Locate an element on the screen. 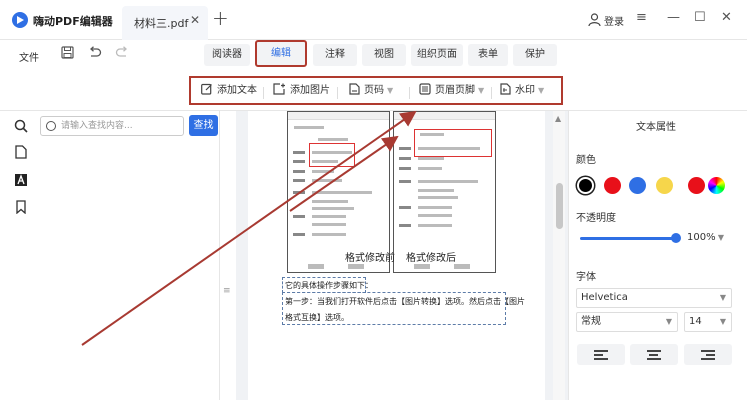 The image size is (747, 400). font-label: 字体 is located at coordinates (586, 277).